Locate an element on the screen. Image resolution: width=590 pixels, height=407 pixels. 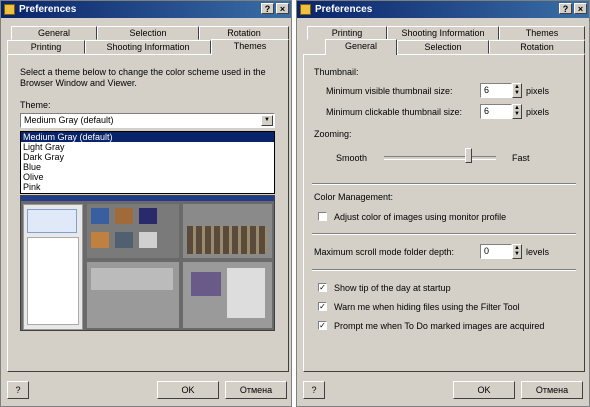
preview-grid-area is located at coordinates (227, 231).